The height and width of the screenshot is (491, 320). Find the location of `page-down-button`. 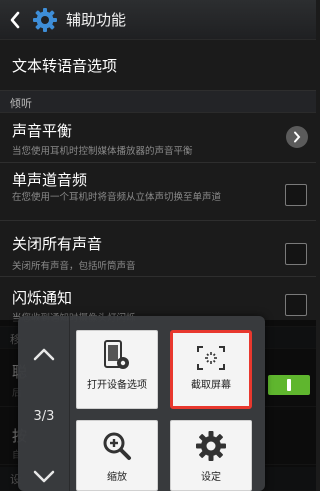

page-down-button is located at coordinates (44, 476).